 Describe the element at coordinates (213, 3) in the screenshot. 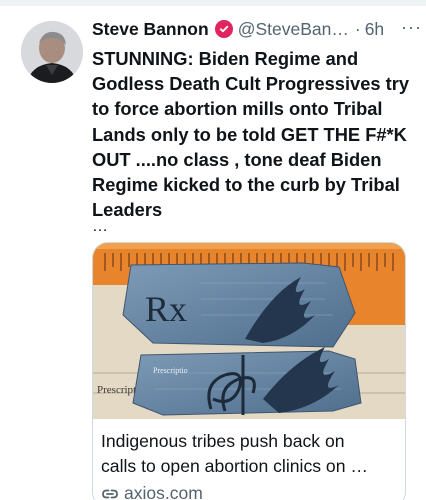

I see `top-divider` at that location.